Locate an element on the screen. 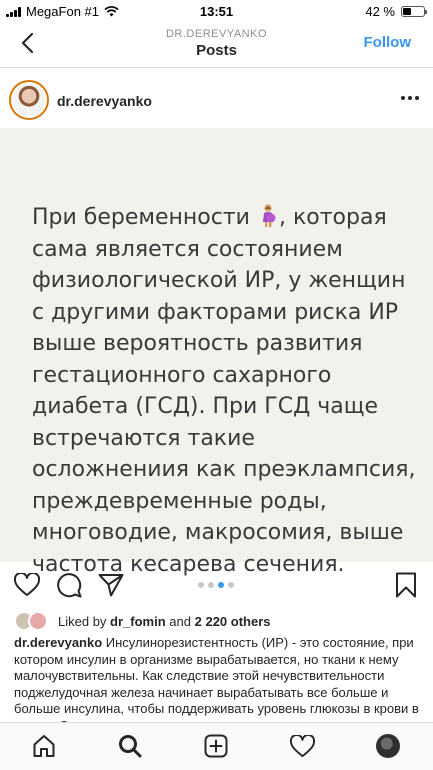 Image resolution: width=433 pixels, height=770 pixels. battery-fill is located at coordinates (407, 11).